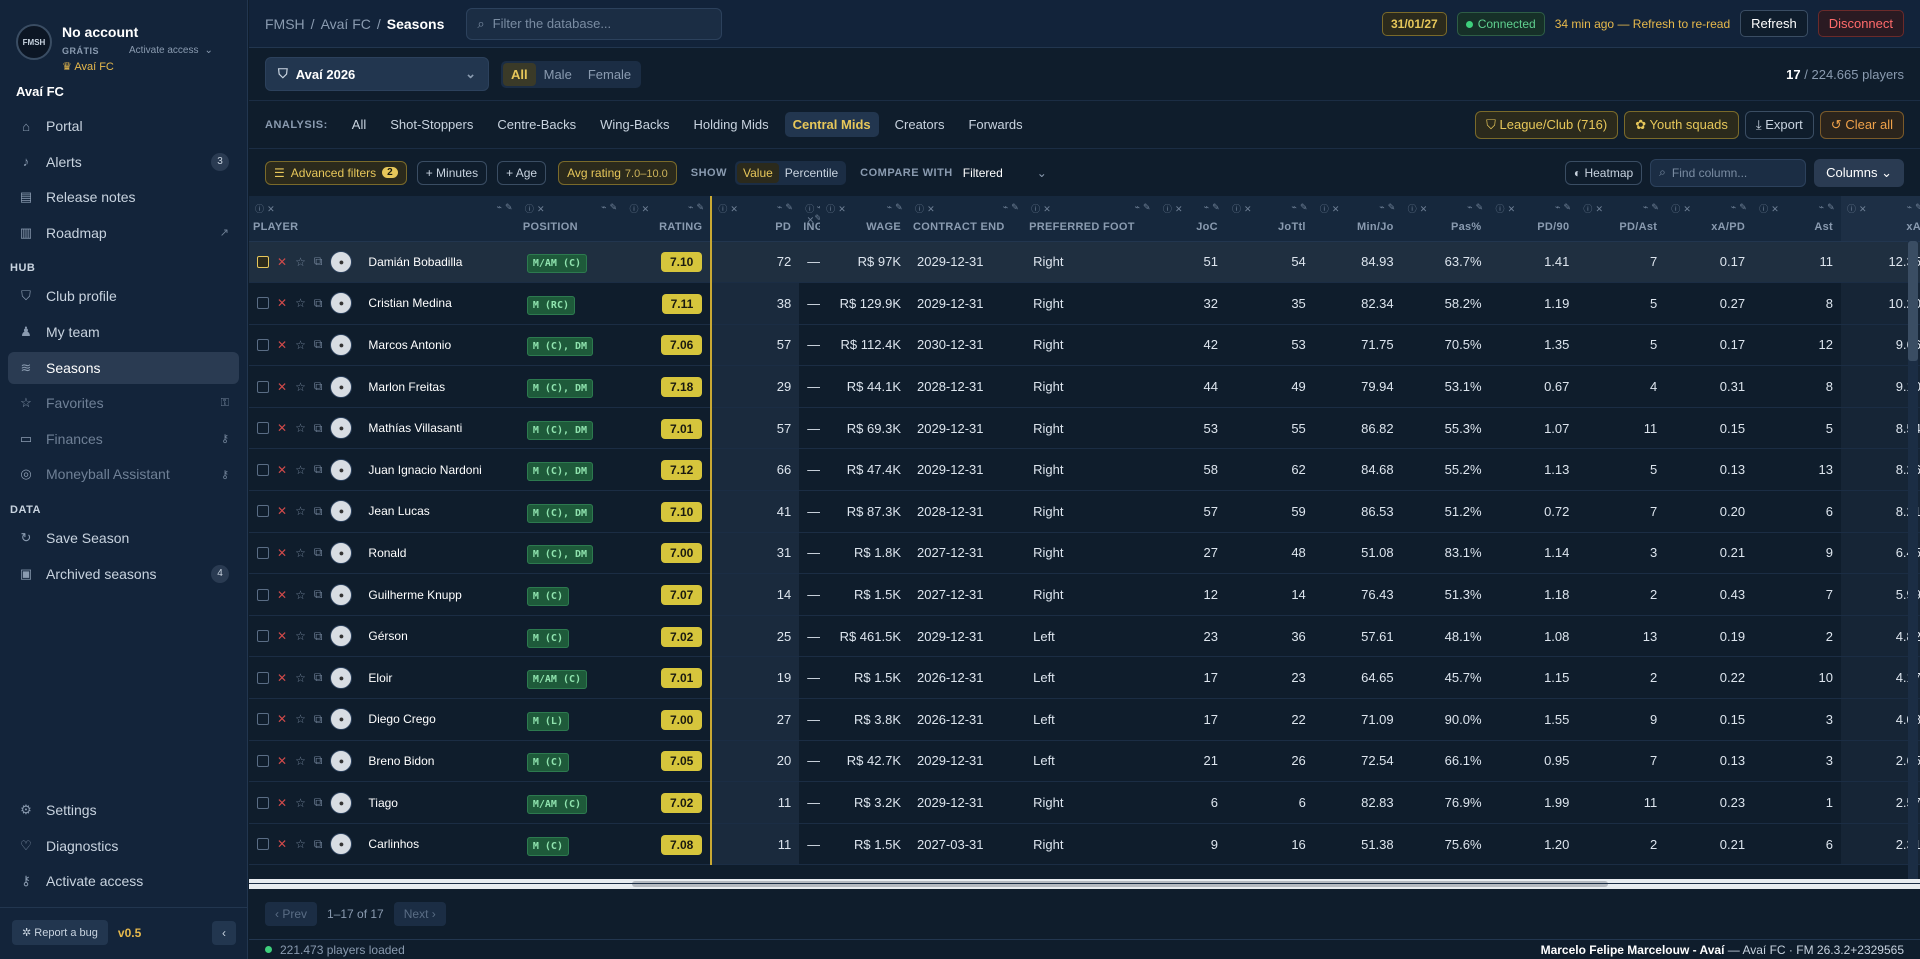  I want to click on collapse-sidebar-button: ‹, so click(224, 932).